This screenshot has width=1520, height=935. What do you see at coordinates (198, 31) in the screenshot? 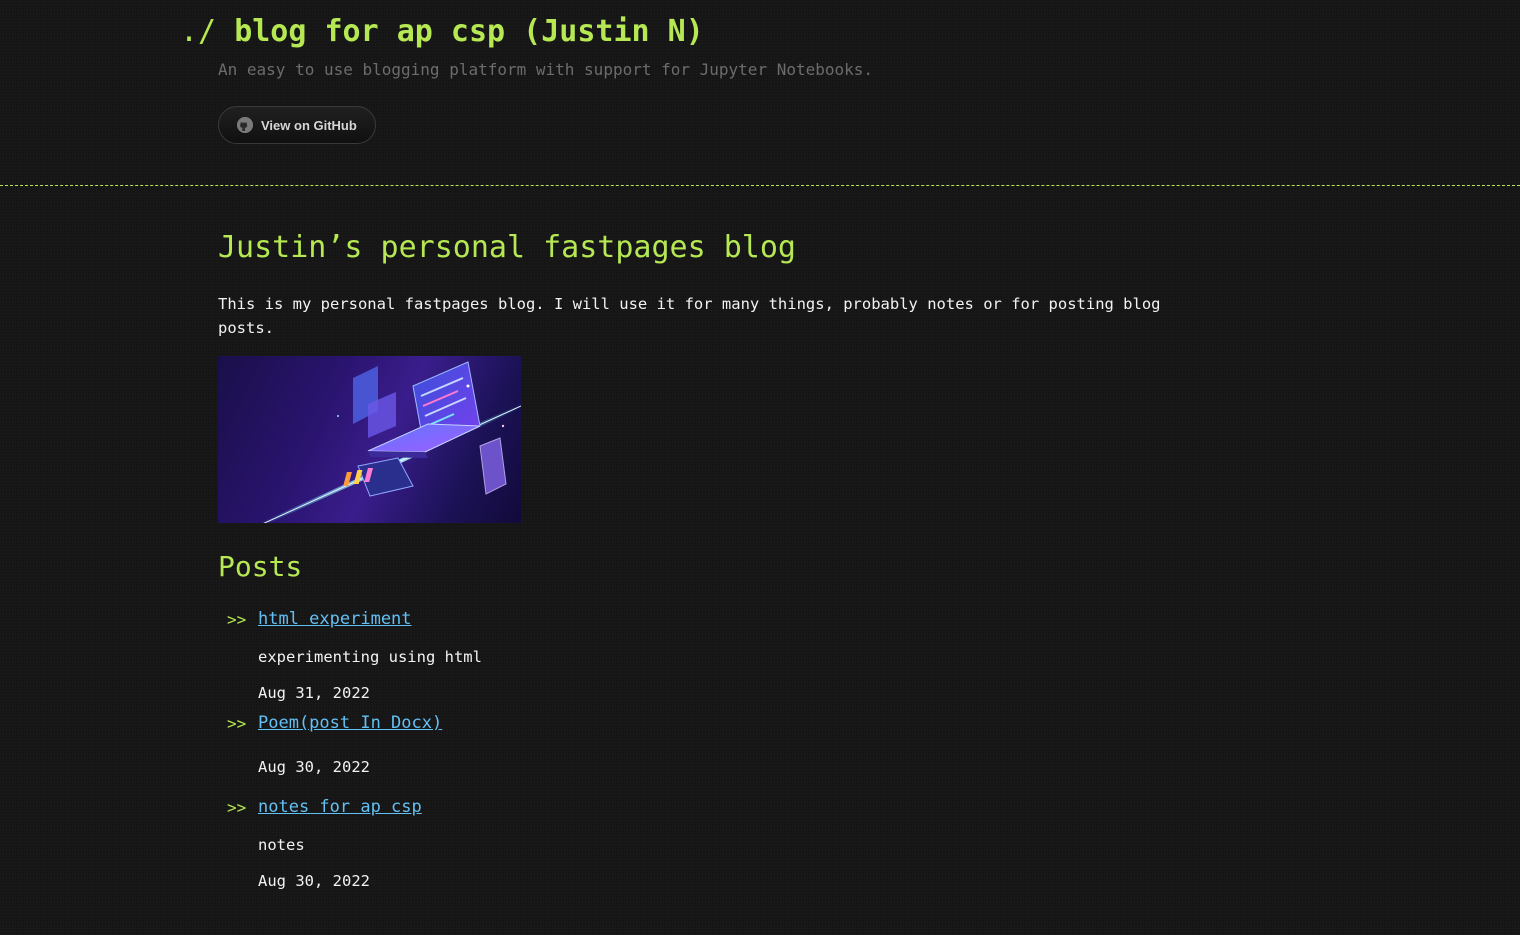
I see `title-prompt: ./` at bounding box center [198, 31].